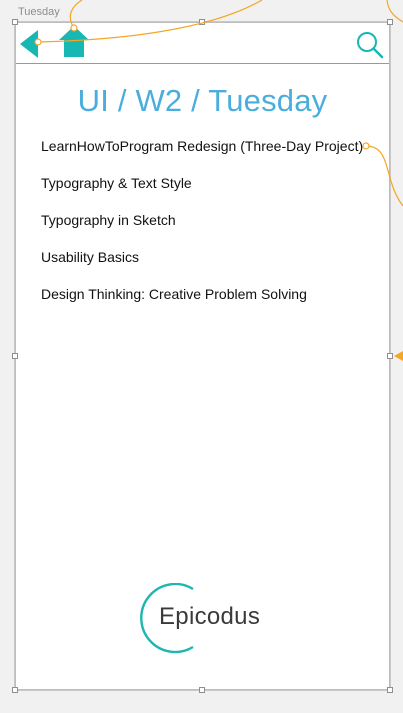  Describe the element at coordinates (39, 12) in the screenshot. I see `artboard-label: Tuesday` at that location.